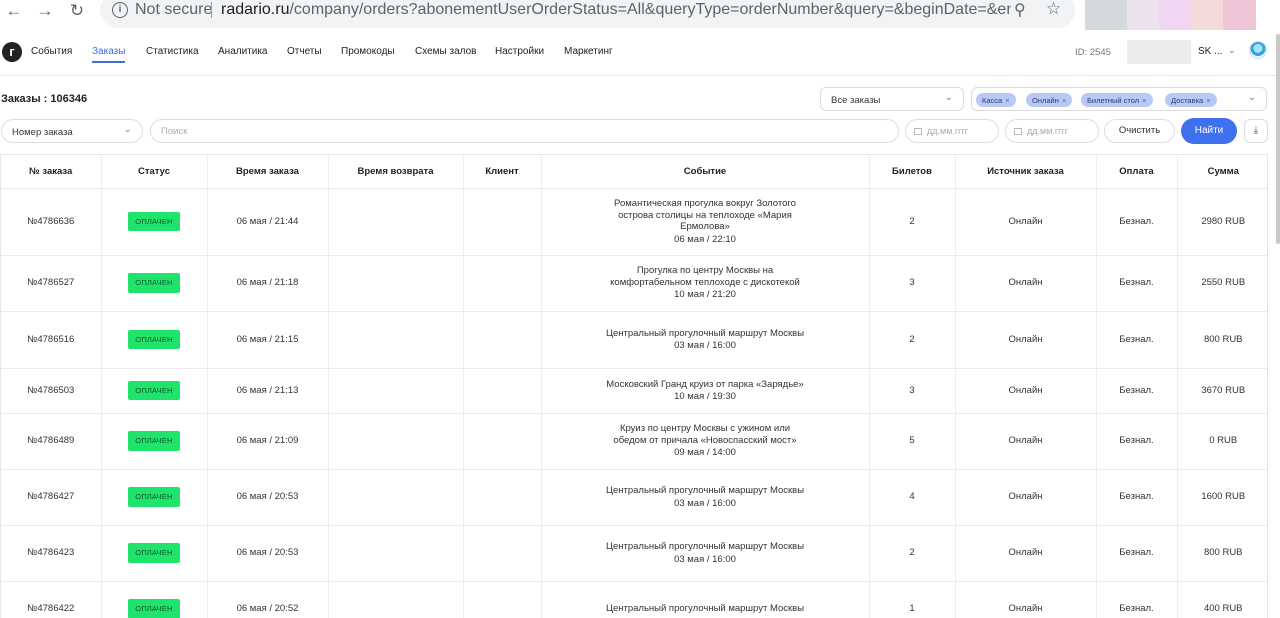  What do you see at coordinates (51, 599) in the screenshot?
I see `order-number: №4786422` at bounding box center [51, 599].